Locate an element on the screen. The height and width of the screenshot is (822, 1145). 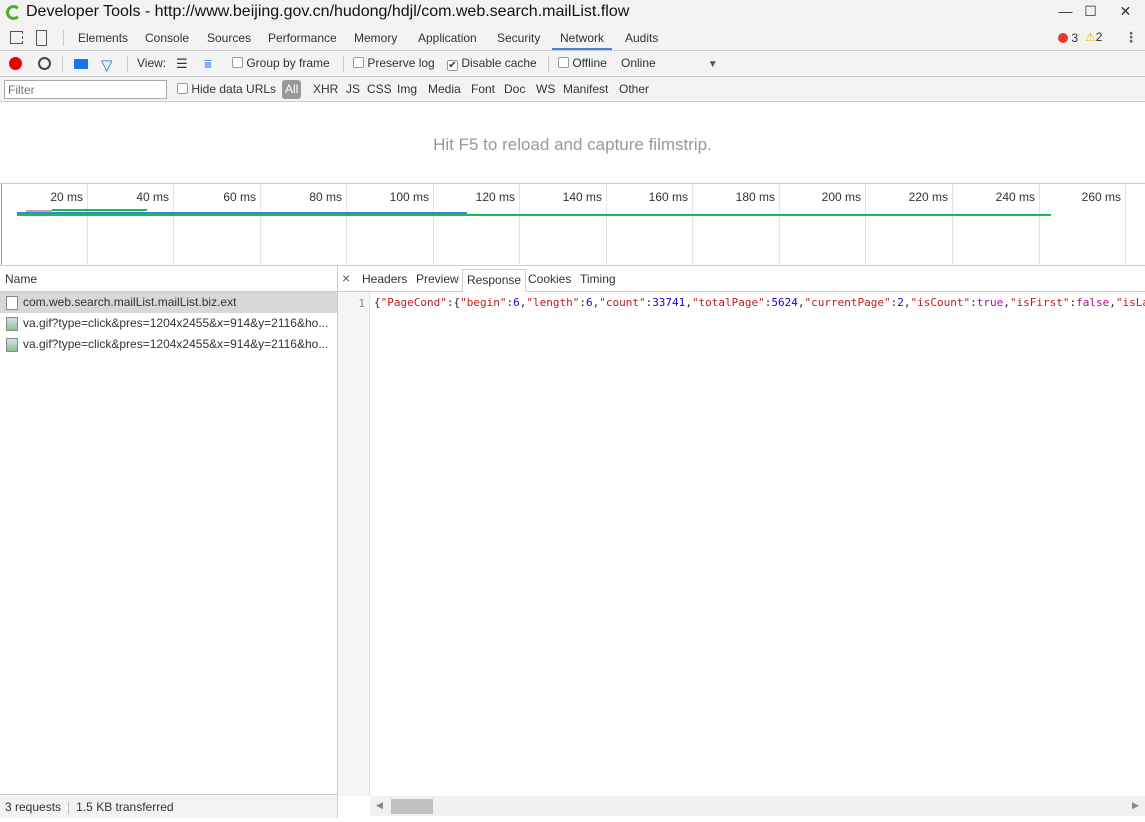
filter-input is located at coordinates (85, 89).